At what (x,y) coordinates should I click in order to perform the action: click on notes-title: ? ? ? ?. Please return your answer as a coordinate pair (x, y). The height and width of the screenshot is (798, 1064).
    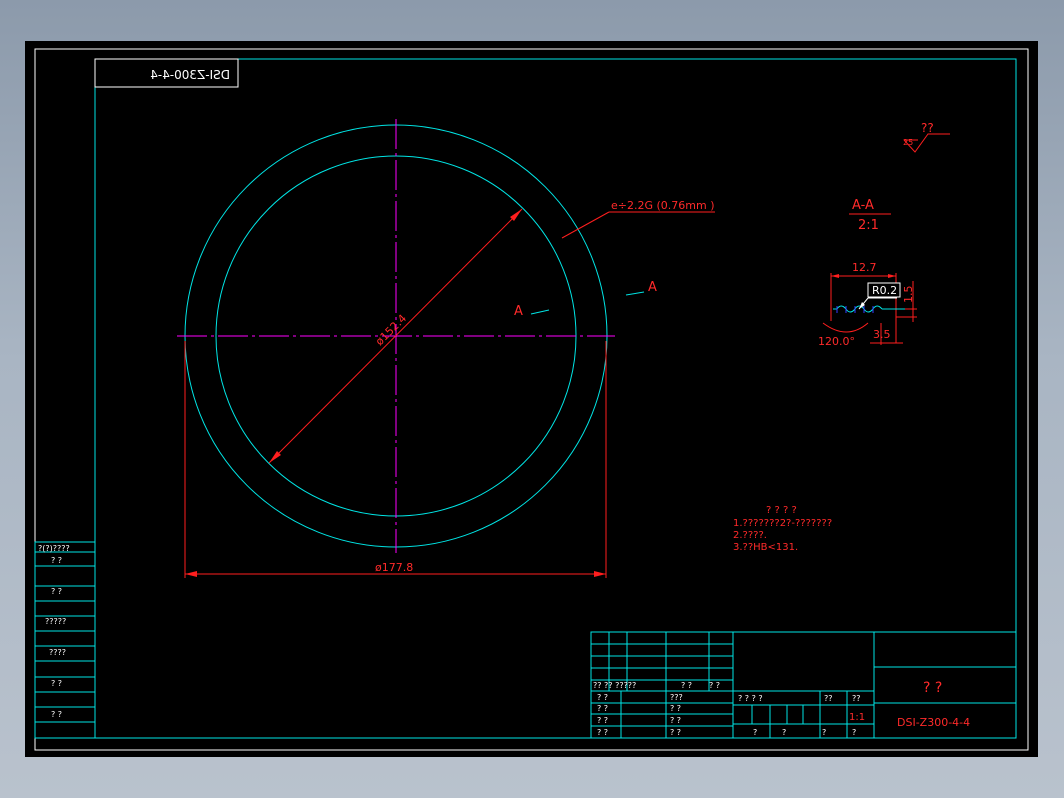
    Looking at the image, I should click on (781, 510).